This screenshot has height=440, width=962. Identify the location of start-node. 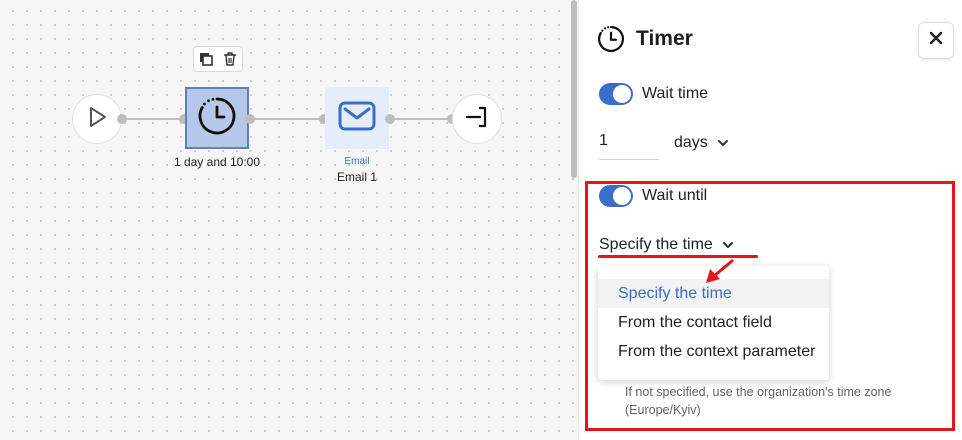
(97, 119).